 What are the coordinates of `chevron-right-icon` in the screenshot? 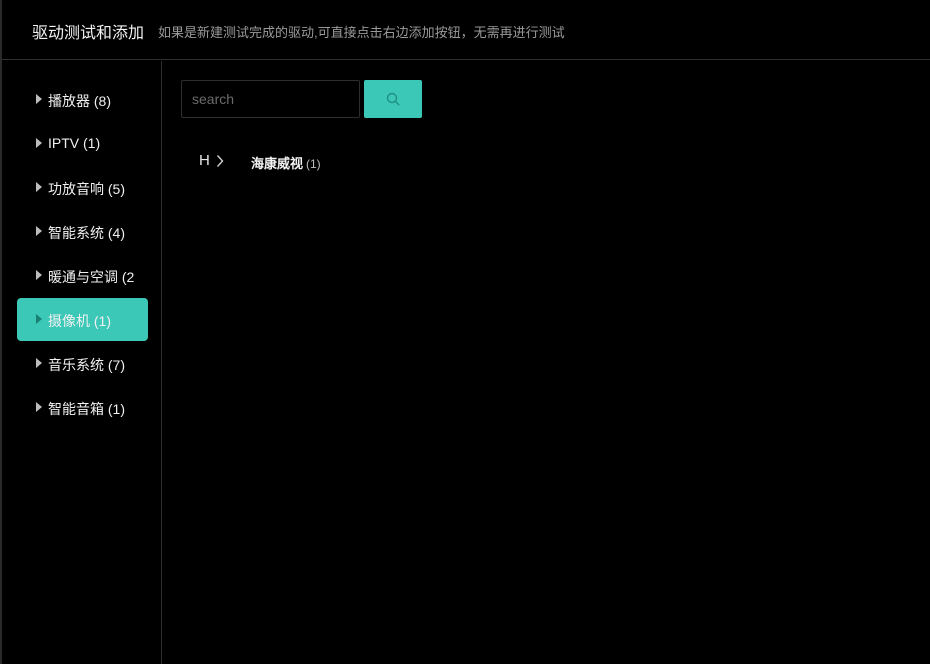 It's located at (220, 161).